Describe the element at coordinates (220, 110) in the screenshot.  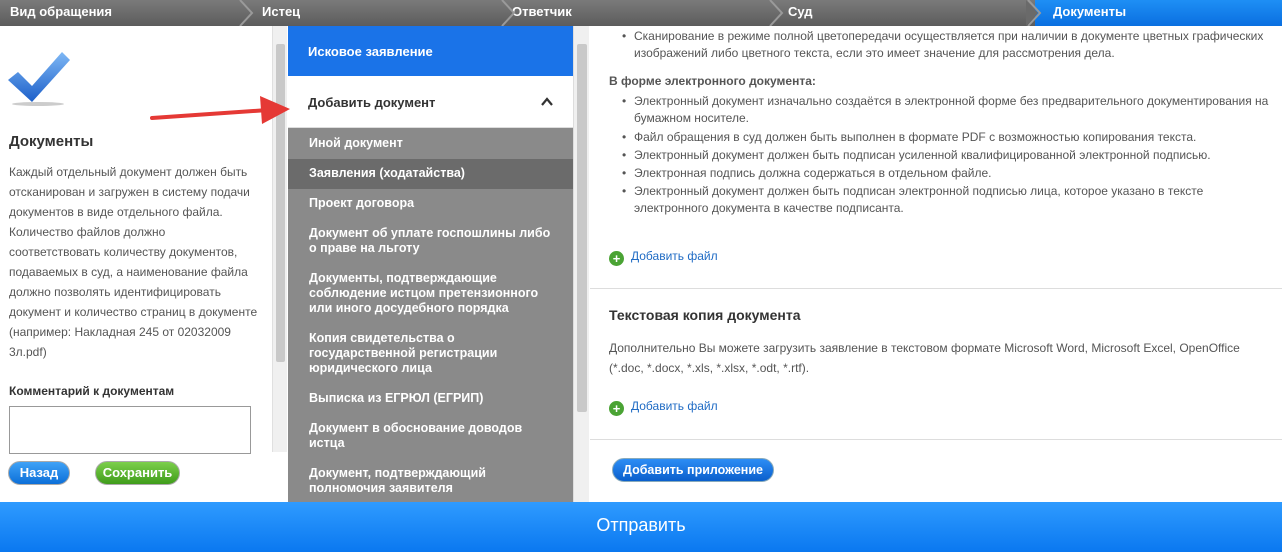
I see `annotation-arrow-icon` at that location.